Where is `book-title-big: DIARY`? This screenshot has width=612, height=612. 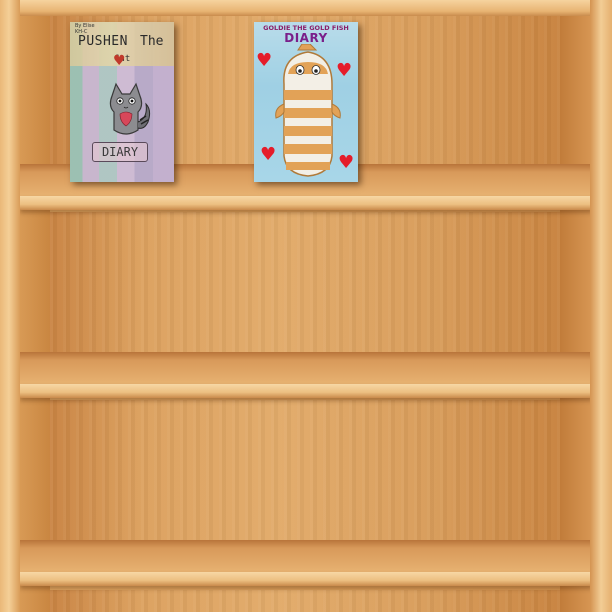
book-title-big: DIARY is located at coordinates (306, 38).